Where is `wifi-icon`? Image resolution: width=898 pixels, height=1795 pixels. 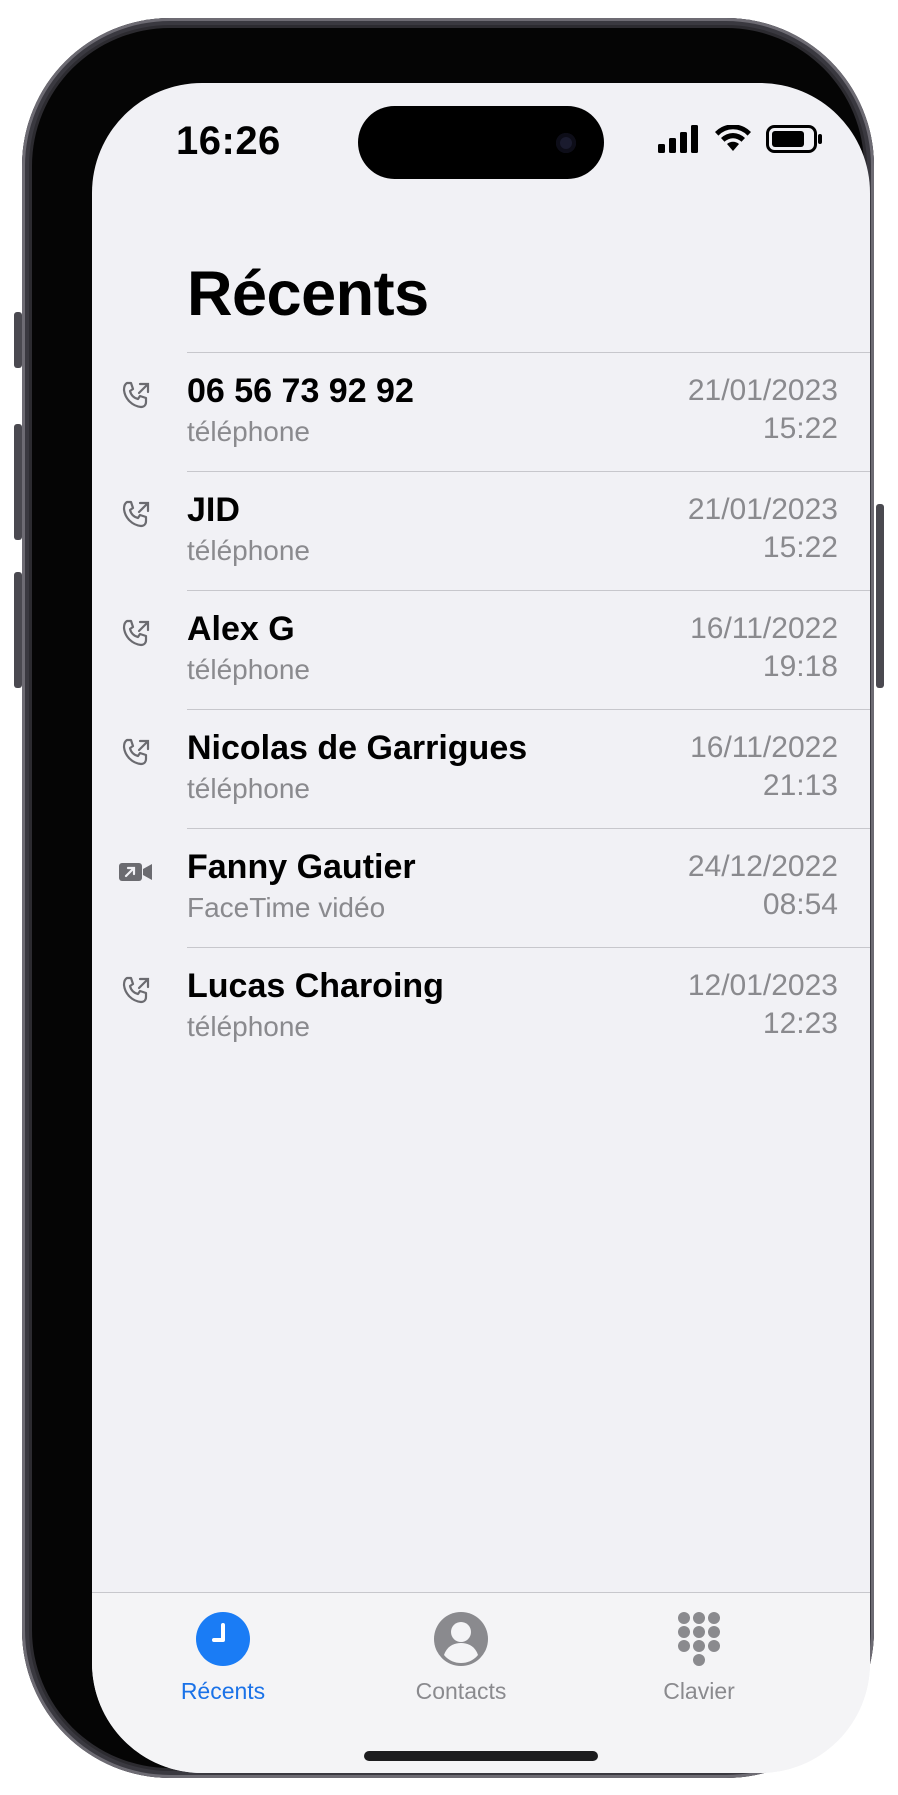
wifi-icon is located at coordinates (733, 138).